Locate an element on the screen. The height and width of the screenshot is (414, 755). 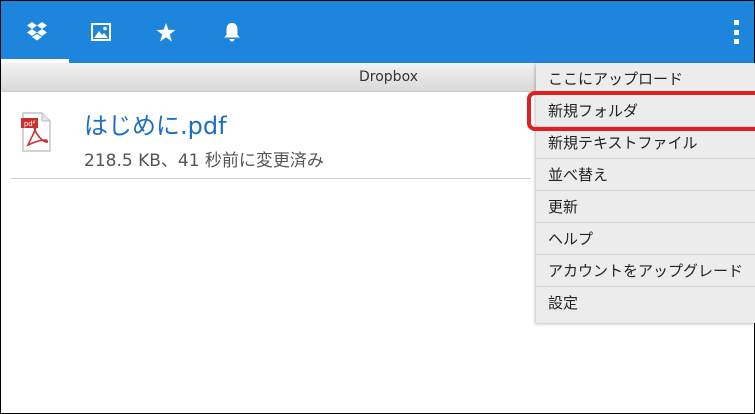
menu-item-new-text-file: 新規テキストファイル is located at coordinates (645, 143).